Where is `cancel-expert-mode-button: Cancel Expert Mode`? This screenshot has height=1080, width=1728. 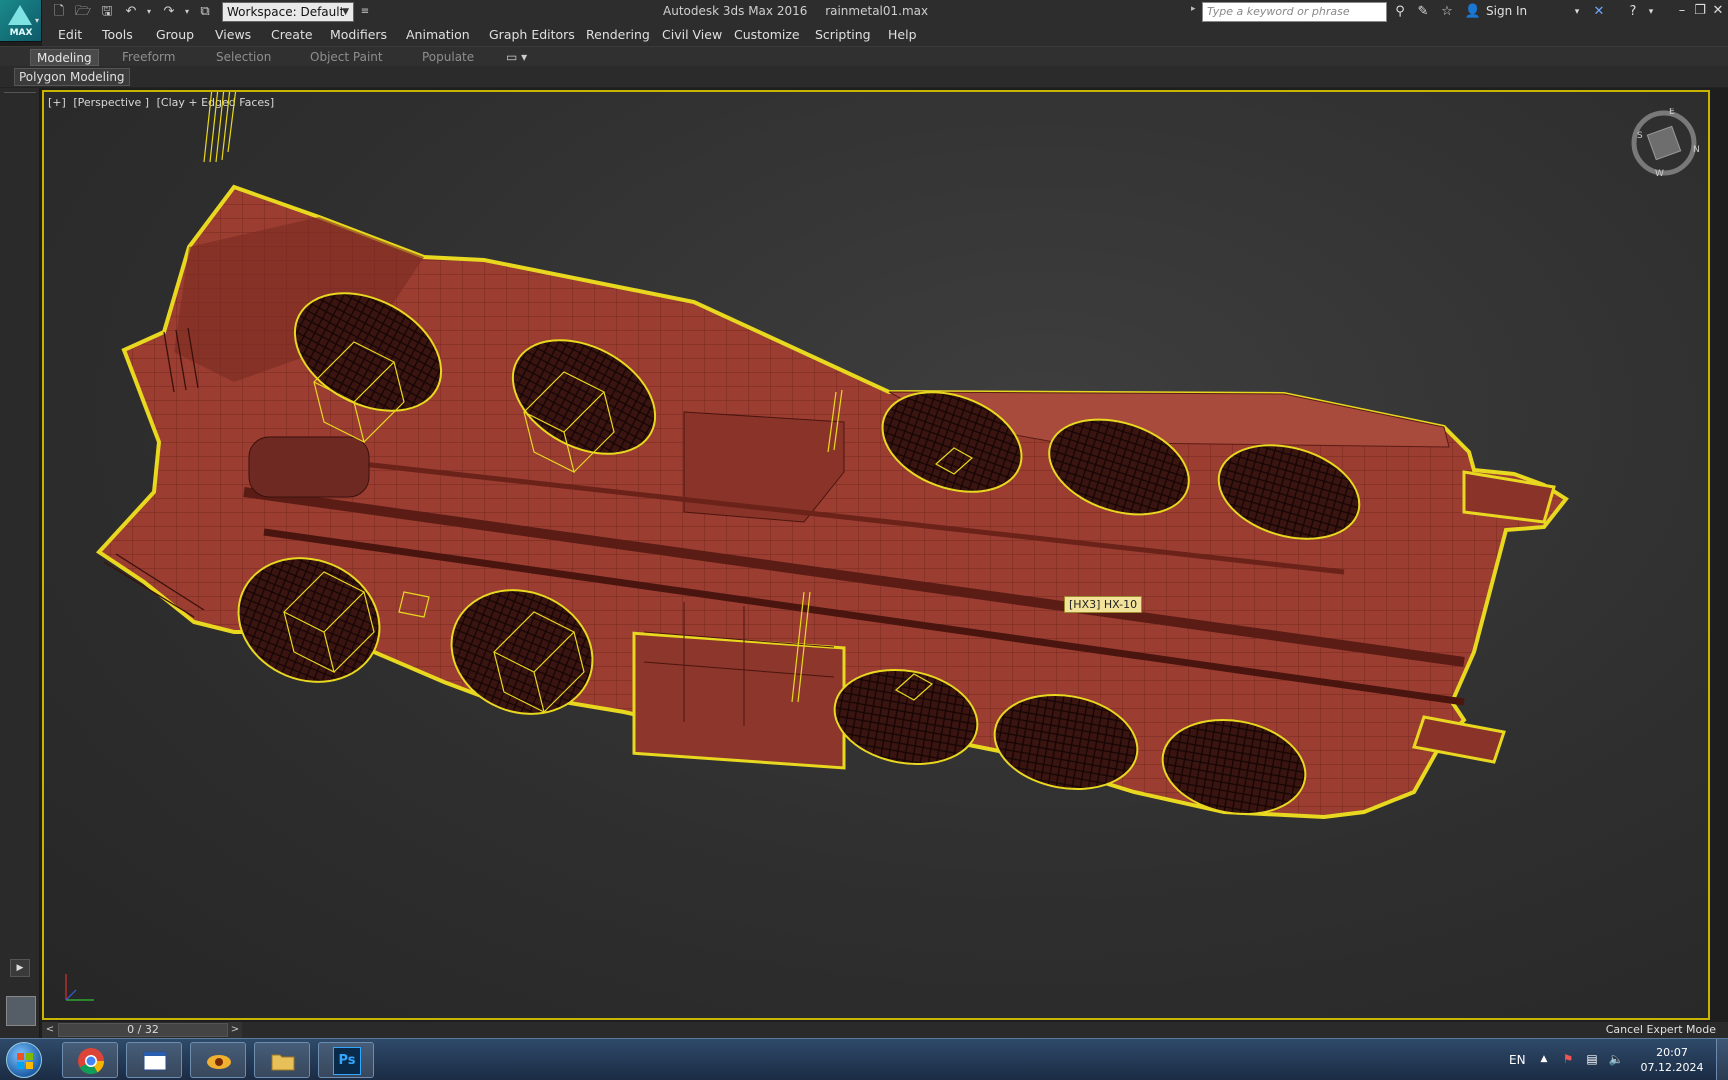 cancel-expert-mode-button: Cancel Expert Mode is located at coordinates (1661, 1029).